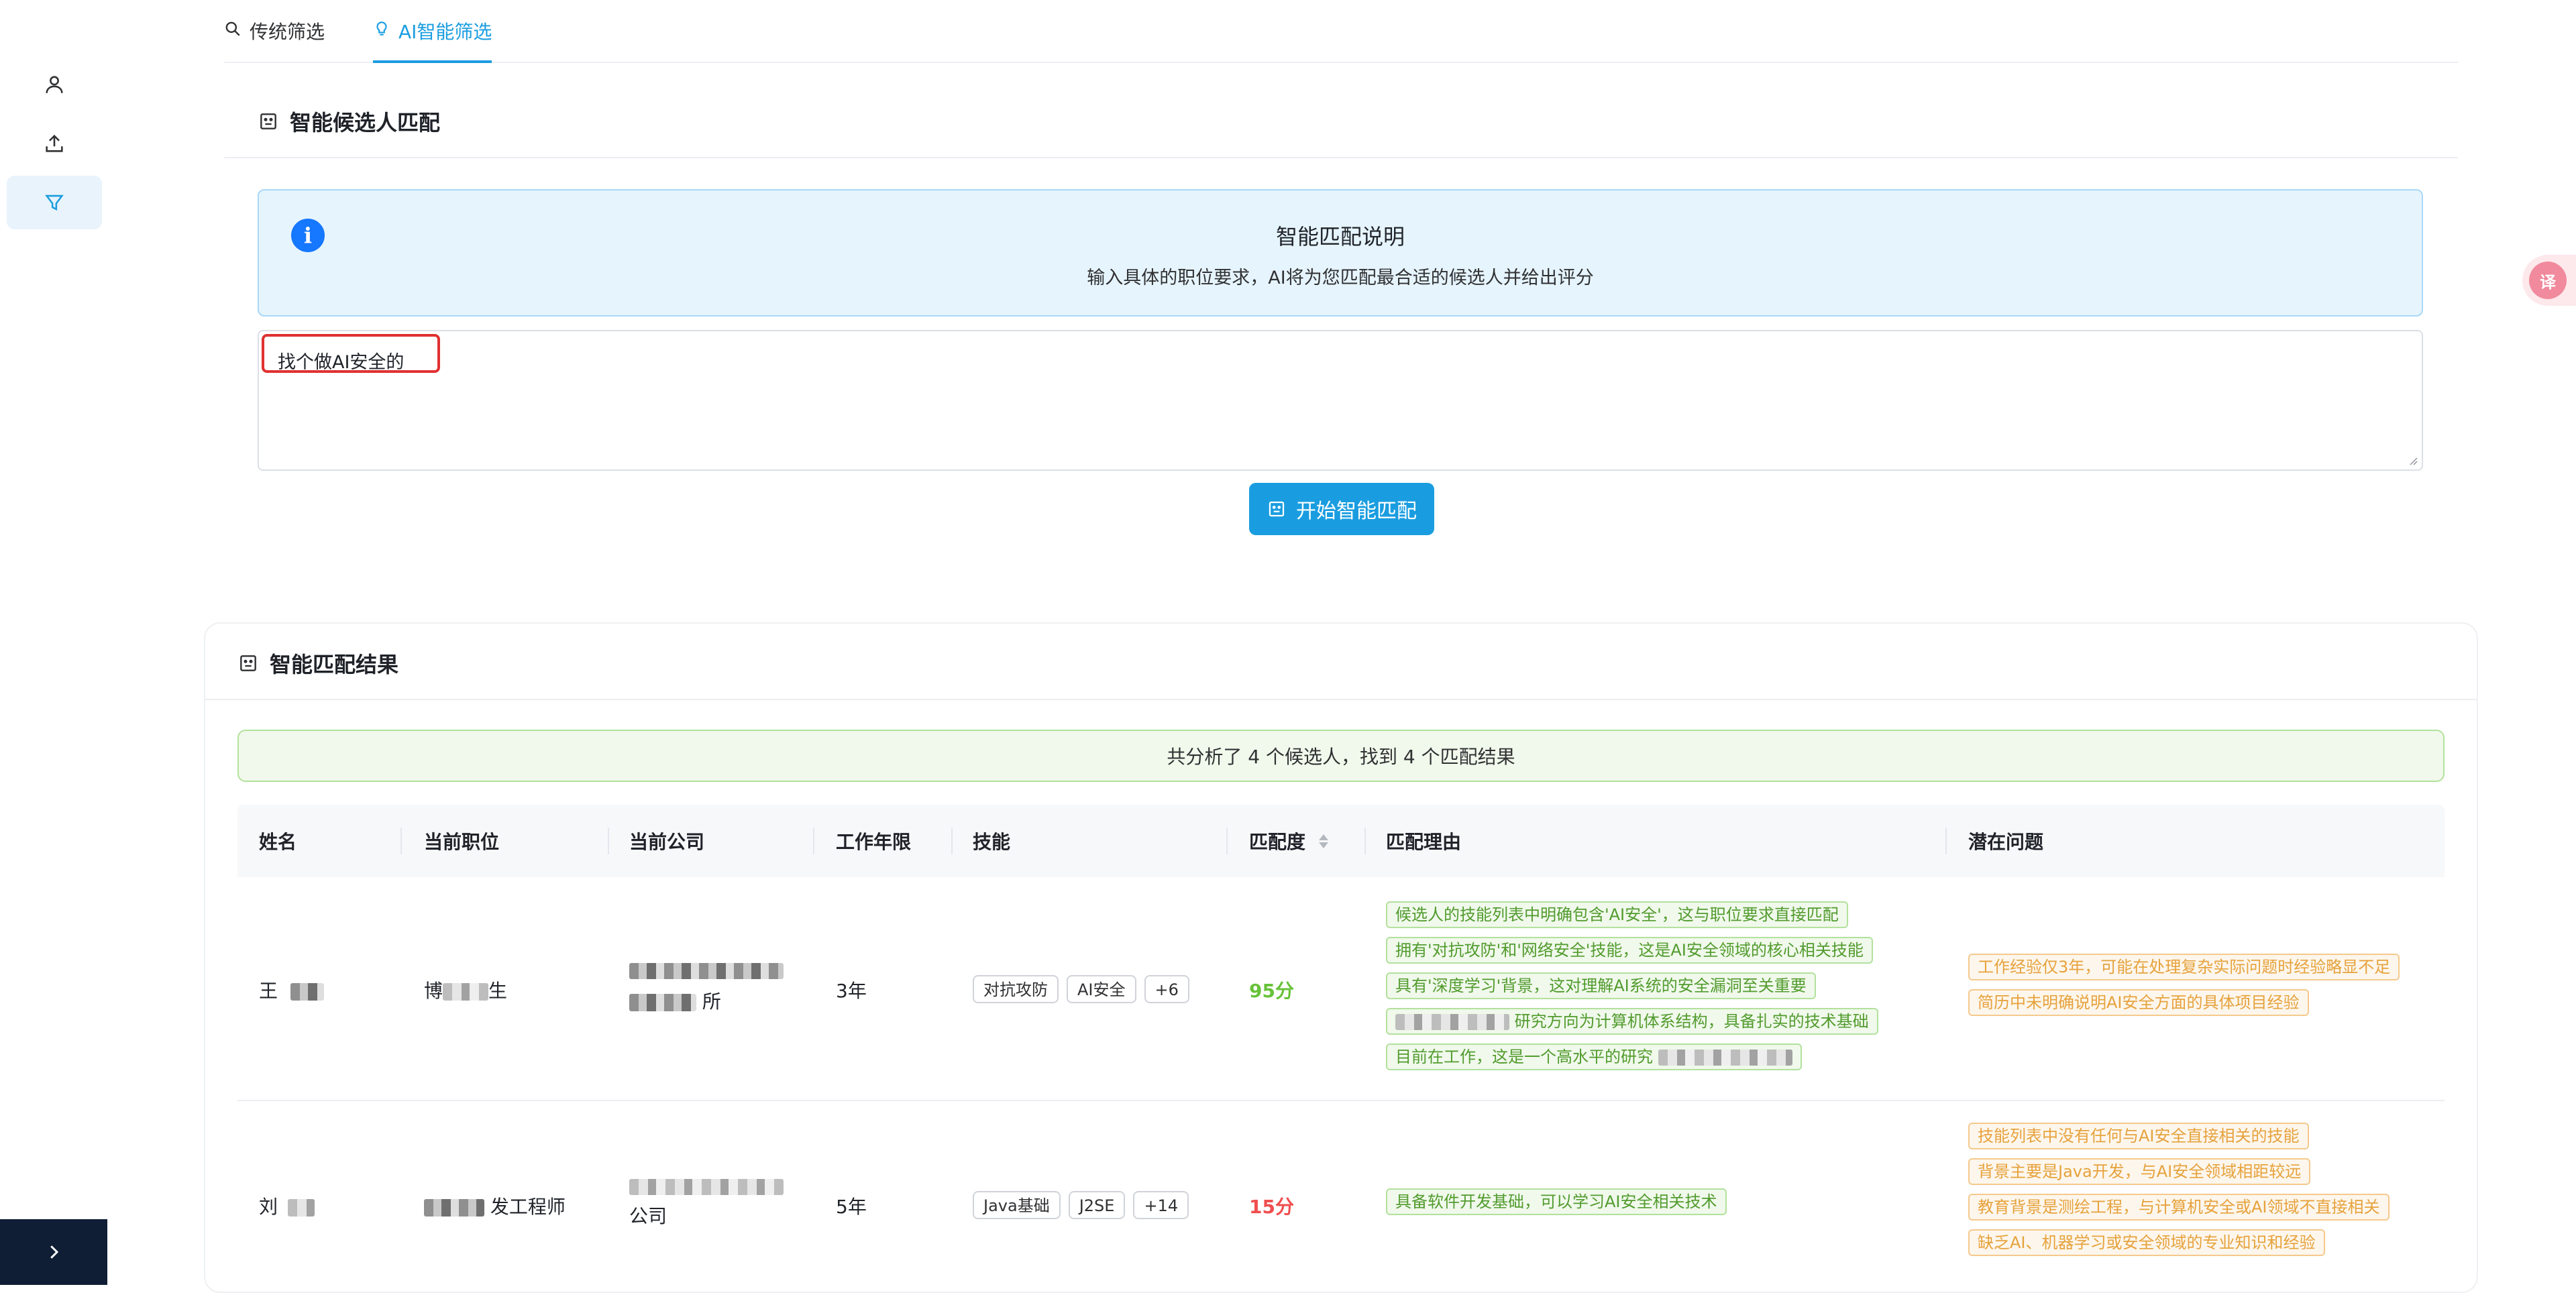 The height and width of the screenshot is (1301, 2576). I want to click on issue-tag: 工作经验仅3年，可能在处理复杂实际问题时经验略显不足, so click(2184, 967).